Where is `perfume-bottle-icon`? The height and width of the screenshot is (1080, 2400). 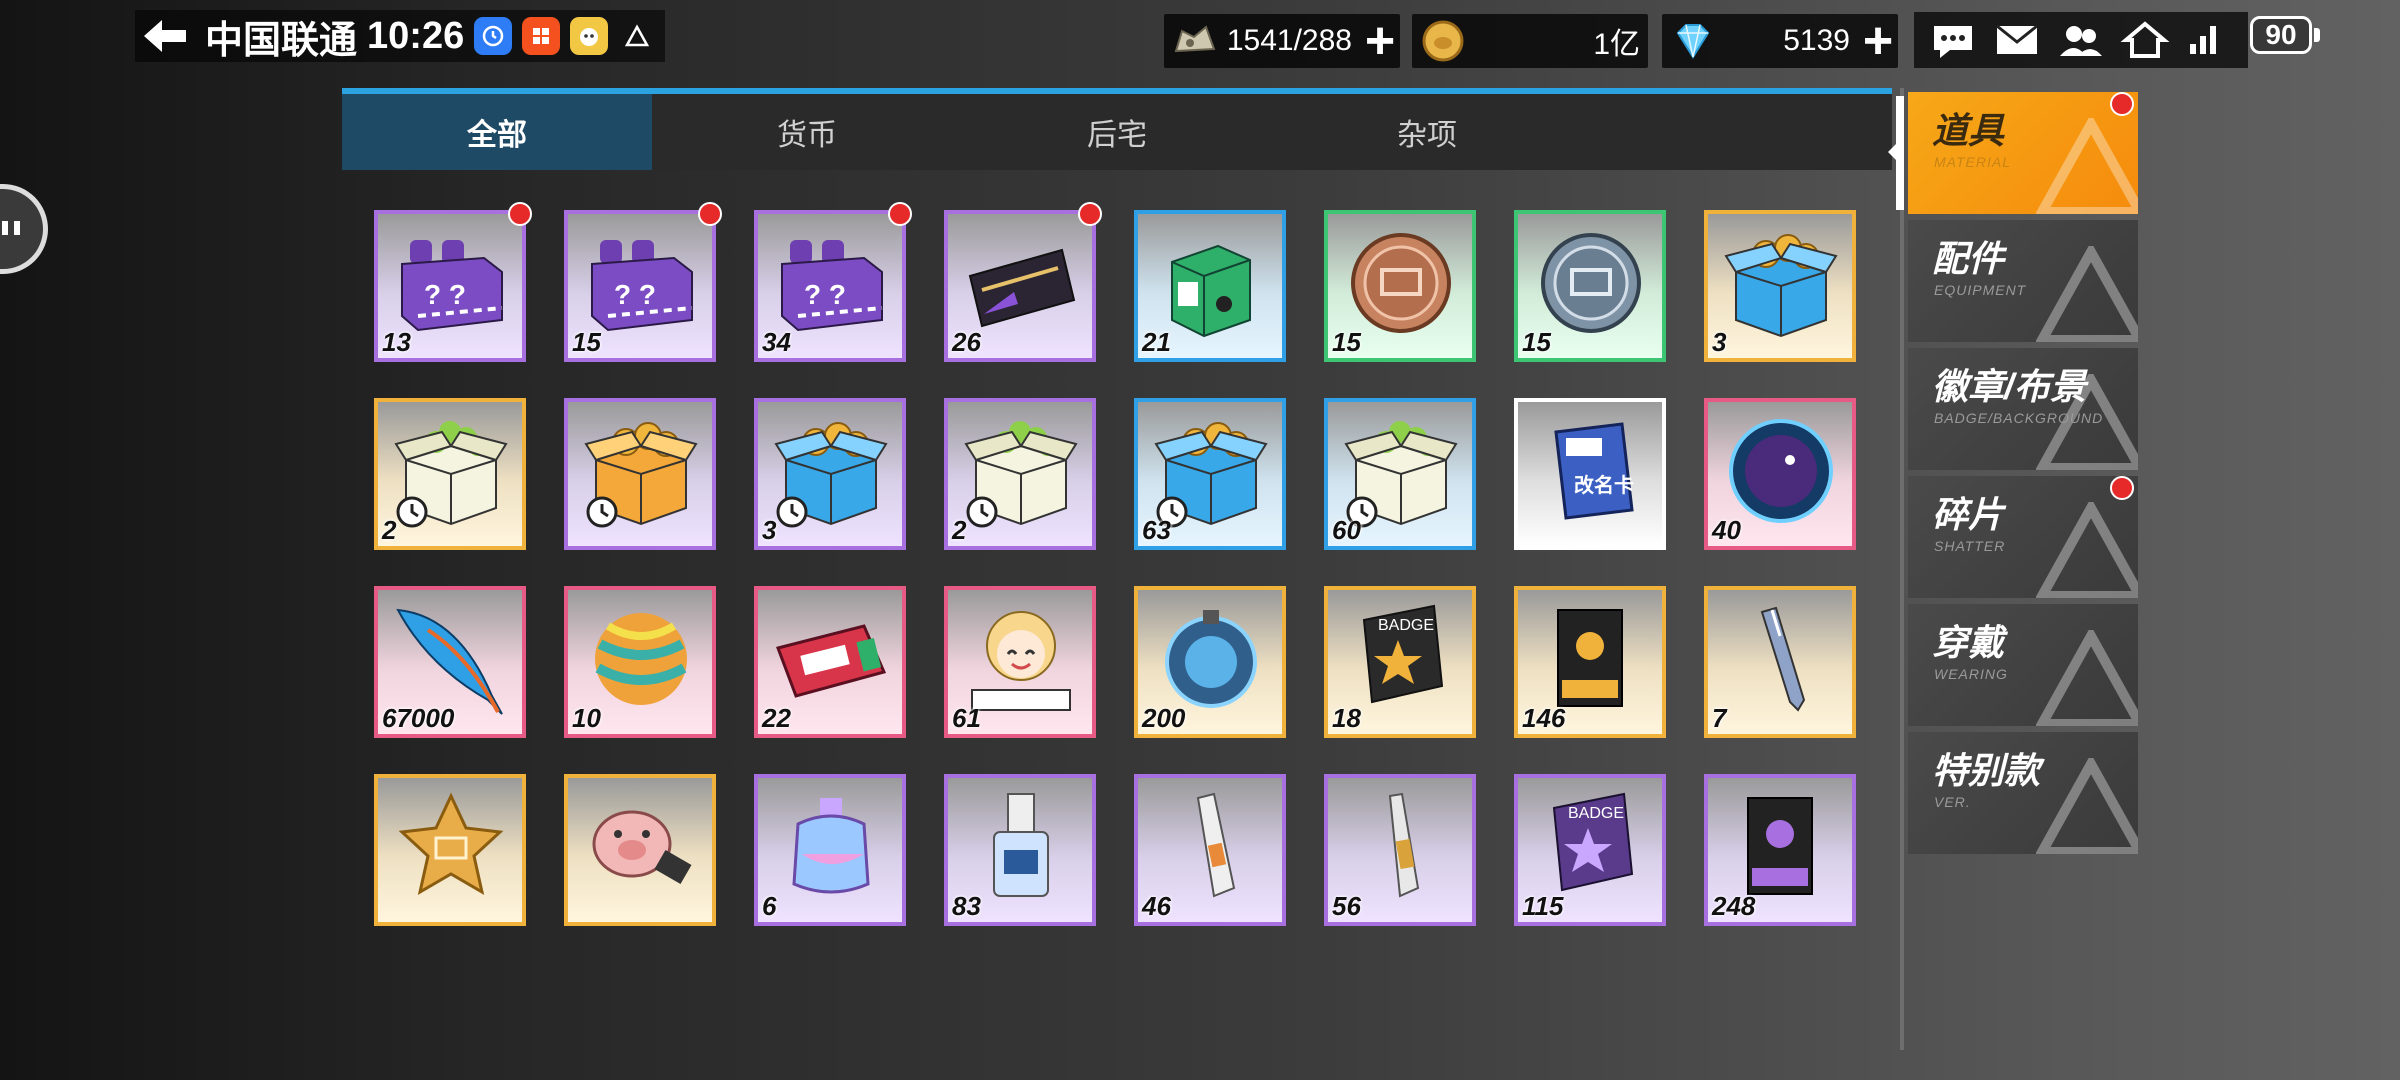 perfume-bottle-icon is located at coordinates (831, 847).